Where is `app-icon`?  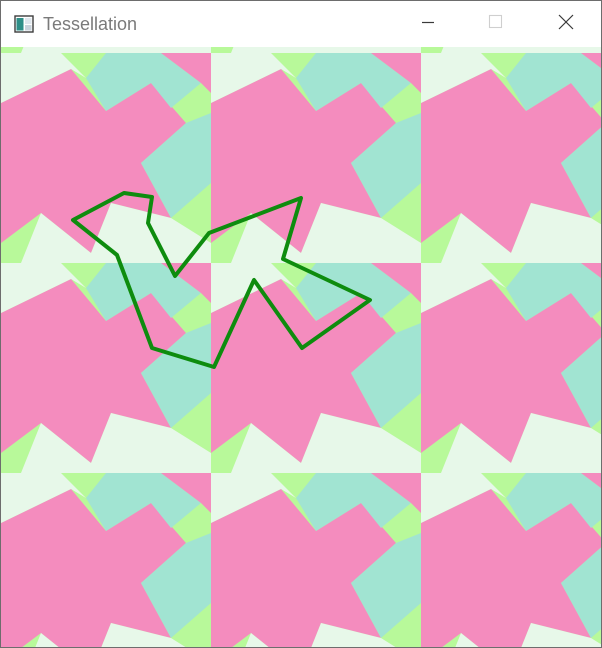 app-icon is located at coordinates (24, 24).